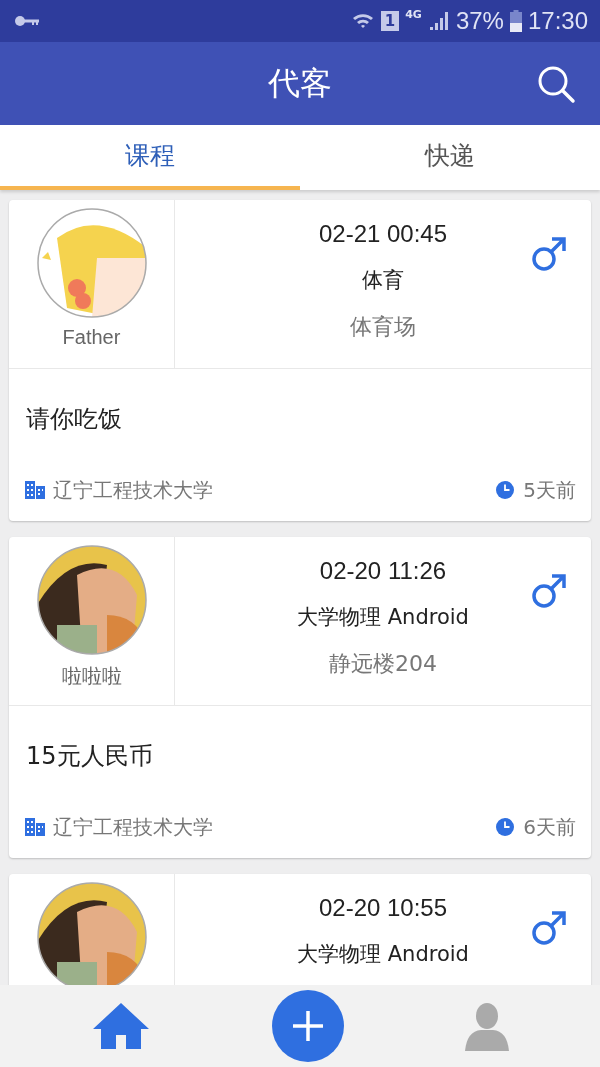 Image resolution: width=600 pixels, height=1067 pixels. I want to click on post-time: 02-20 11:26, so click(383, 571).